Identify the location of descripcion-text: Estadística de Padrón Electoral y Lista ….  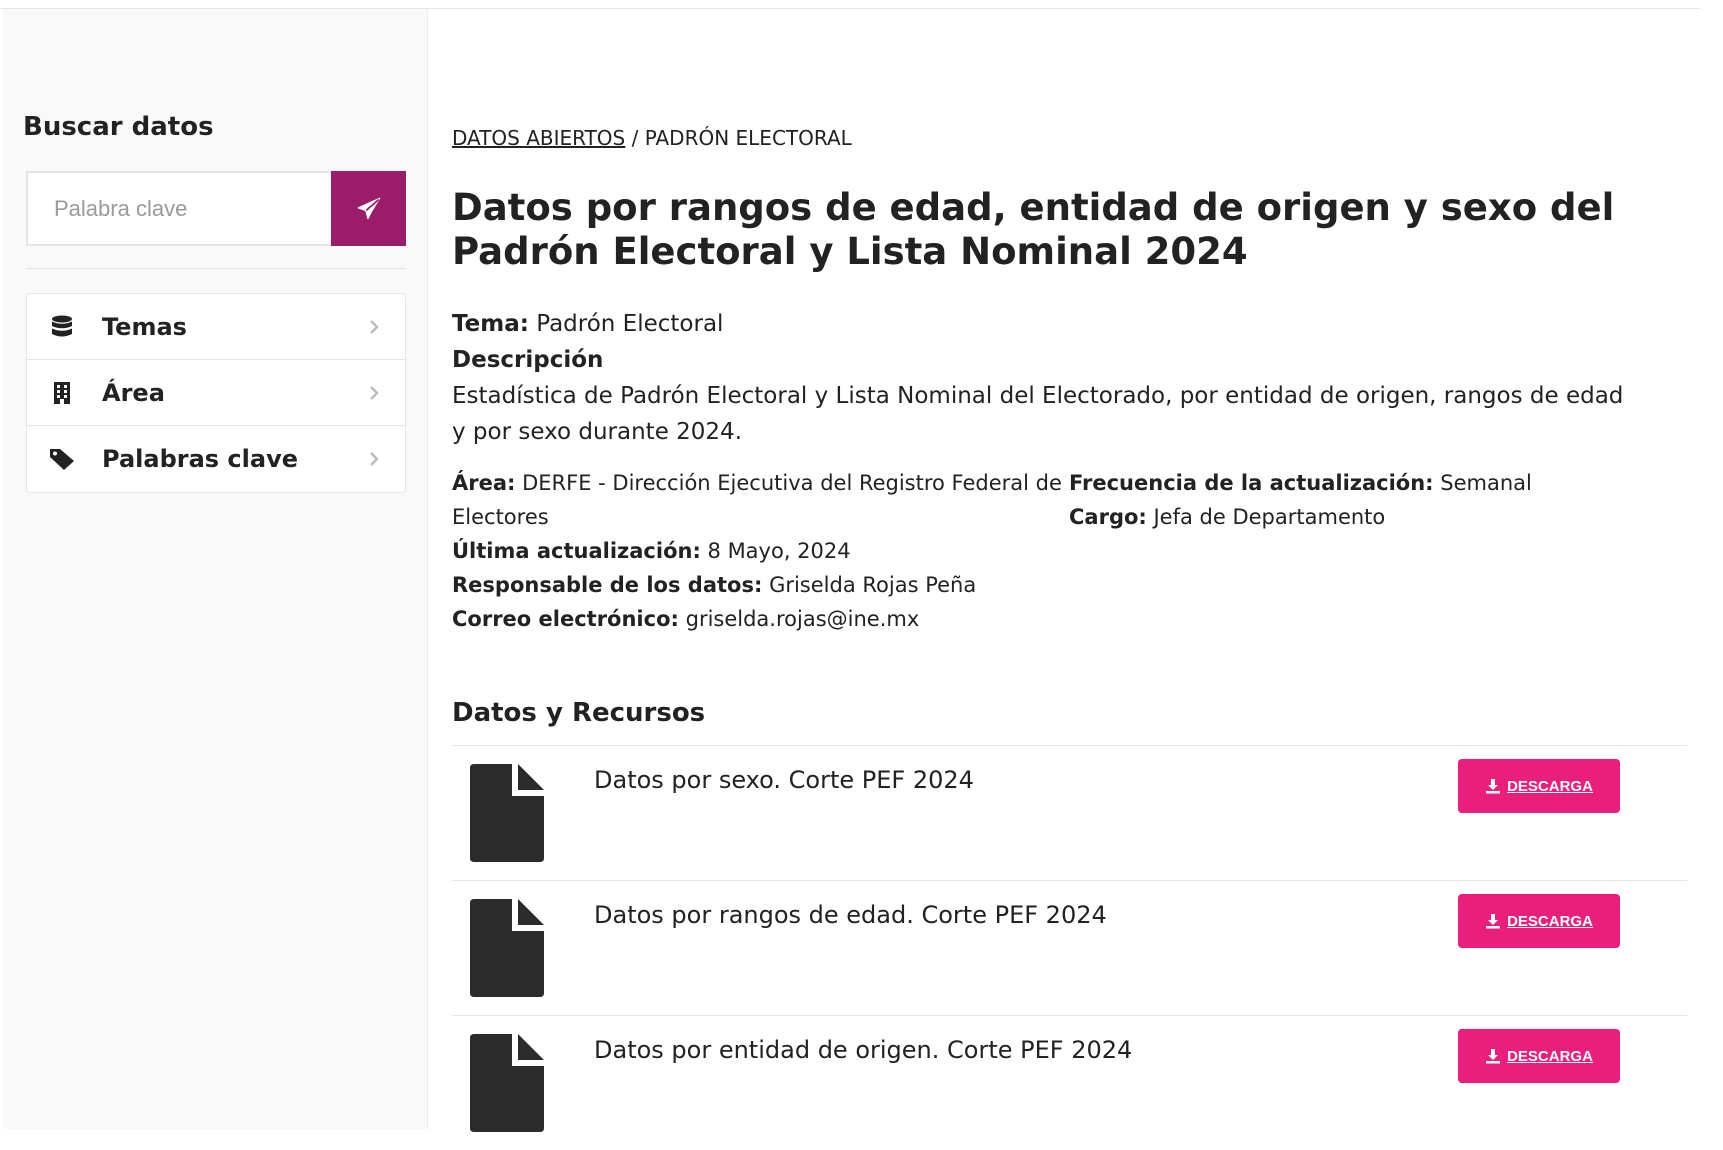
(1038, 414).